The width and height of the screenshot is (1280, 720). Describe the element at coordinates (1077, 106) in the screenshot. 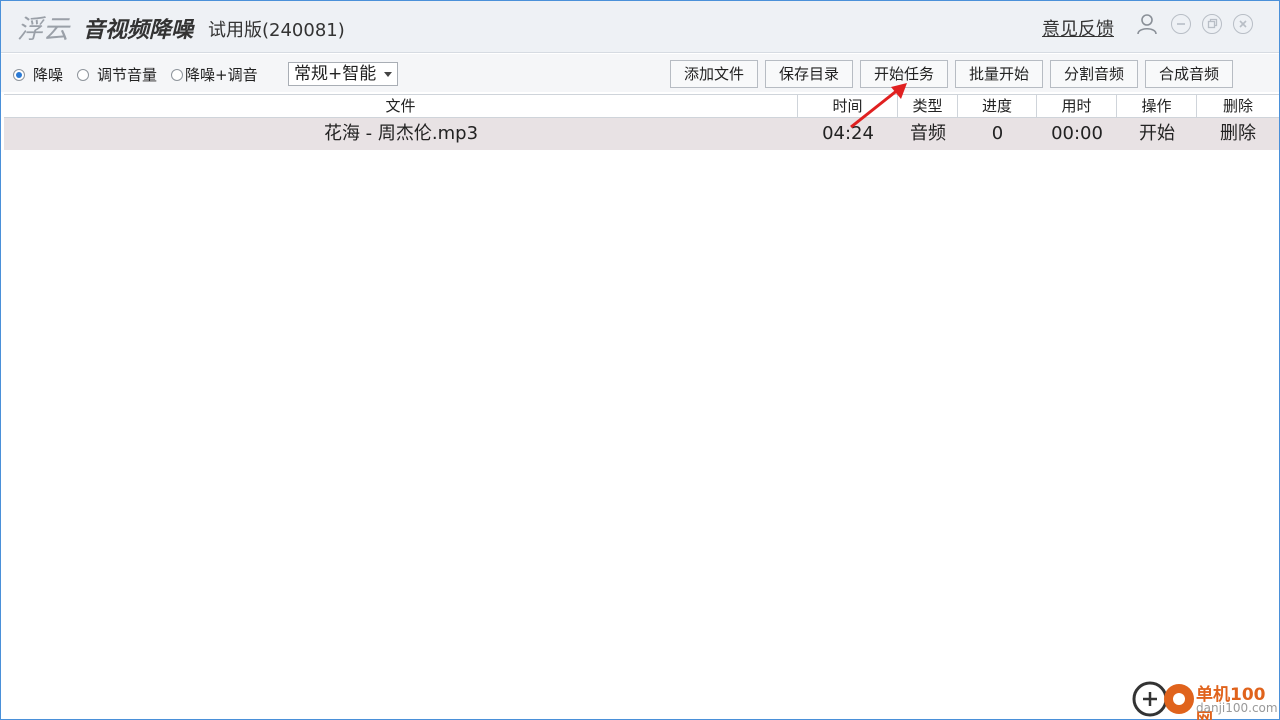

I see `header-used: 用时` at that location.